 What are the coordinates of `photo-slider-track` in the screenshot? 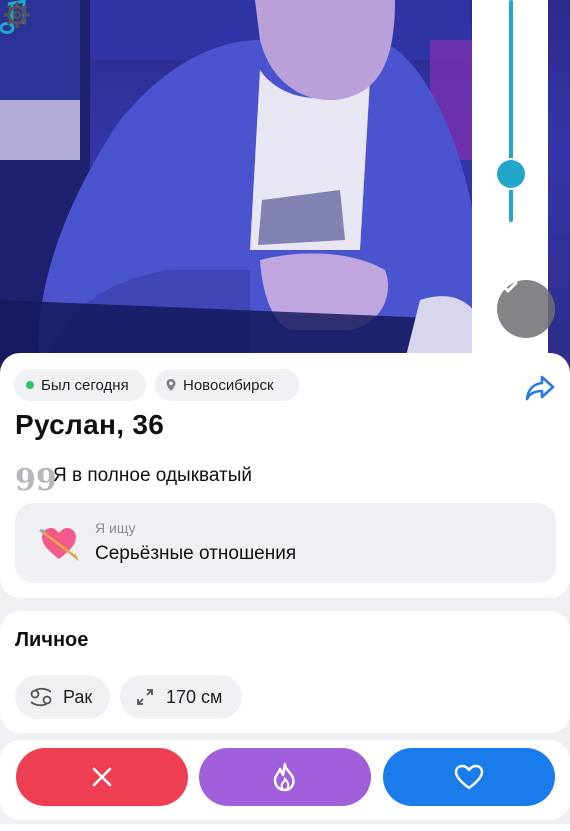 It's located at (511, 111).